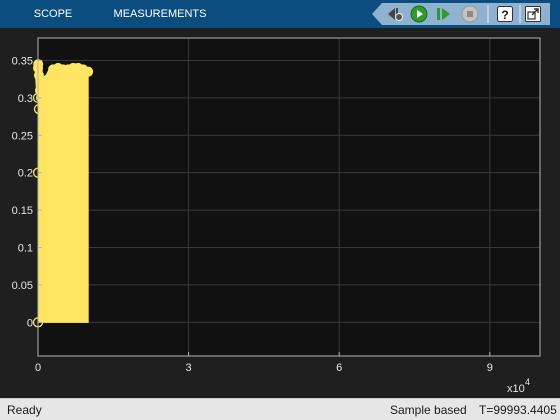 The image size is (560, 420). Describe the element at coordinates (395, 14) in the screenshot. I see `step-back-icon` at that location.